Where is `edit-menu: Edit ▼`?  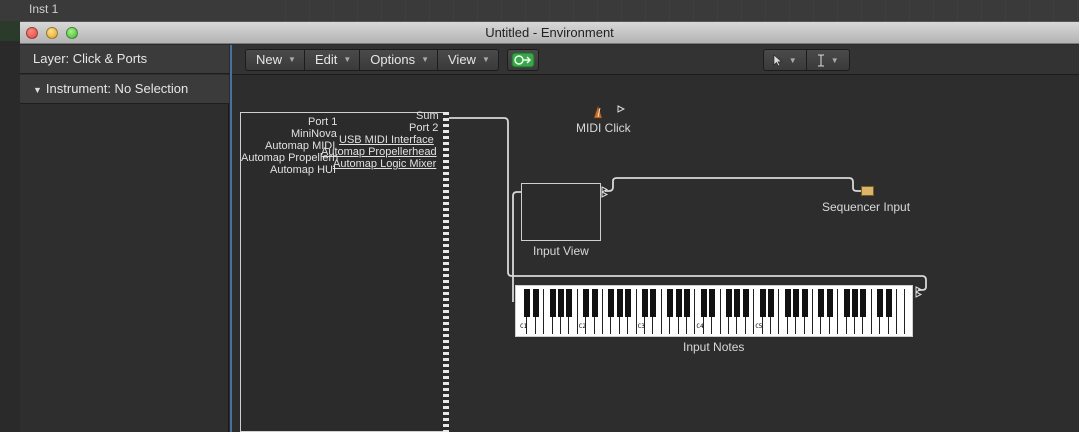 edit-menu: Edit ▼ is located at coordinates (333, 60).